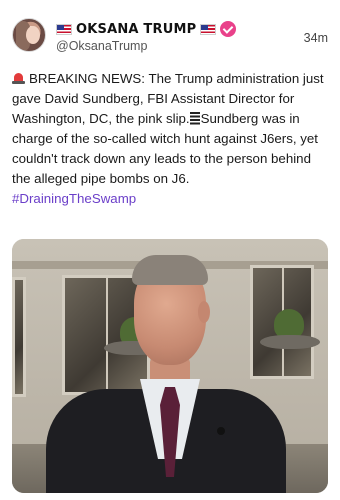 The height and width of the screenshot is (500, 340). Describe the element at coordinates (101, 46) in the screenshot. I see `user-handle: @OksanaTrump` at that location.